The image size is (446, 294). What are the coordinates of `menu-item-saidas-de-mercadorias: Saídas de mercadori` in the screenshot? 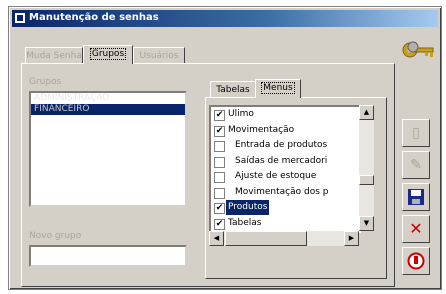 It's located at (286, 162).